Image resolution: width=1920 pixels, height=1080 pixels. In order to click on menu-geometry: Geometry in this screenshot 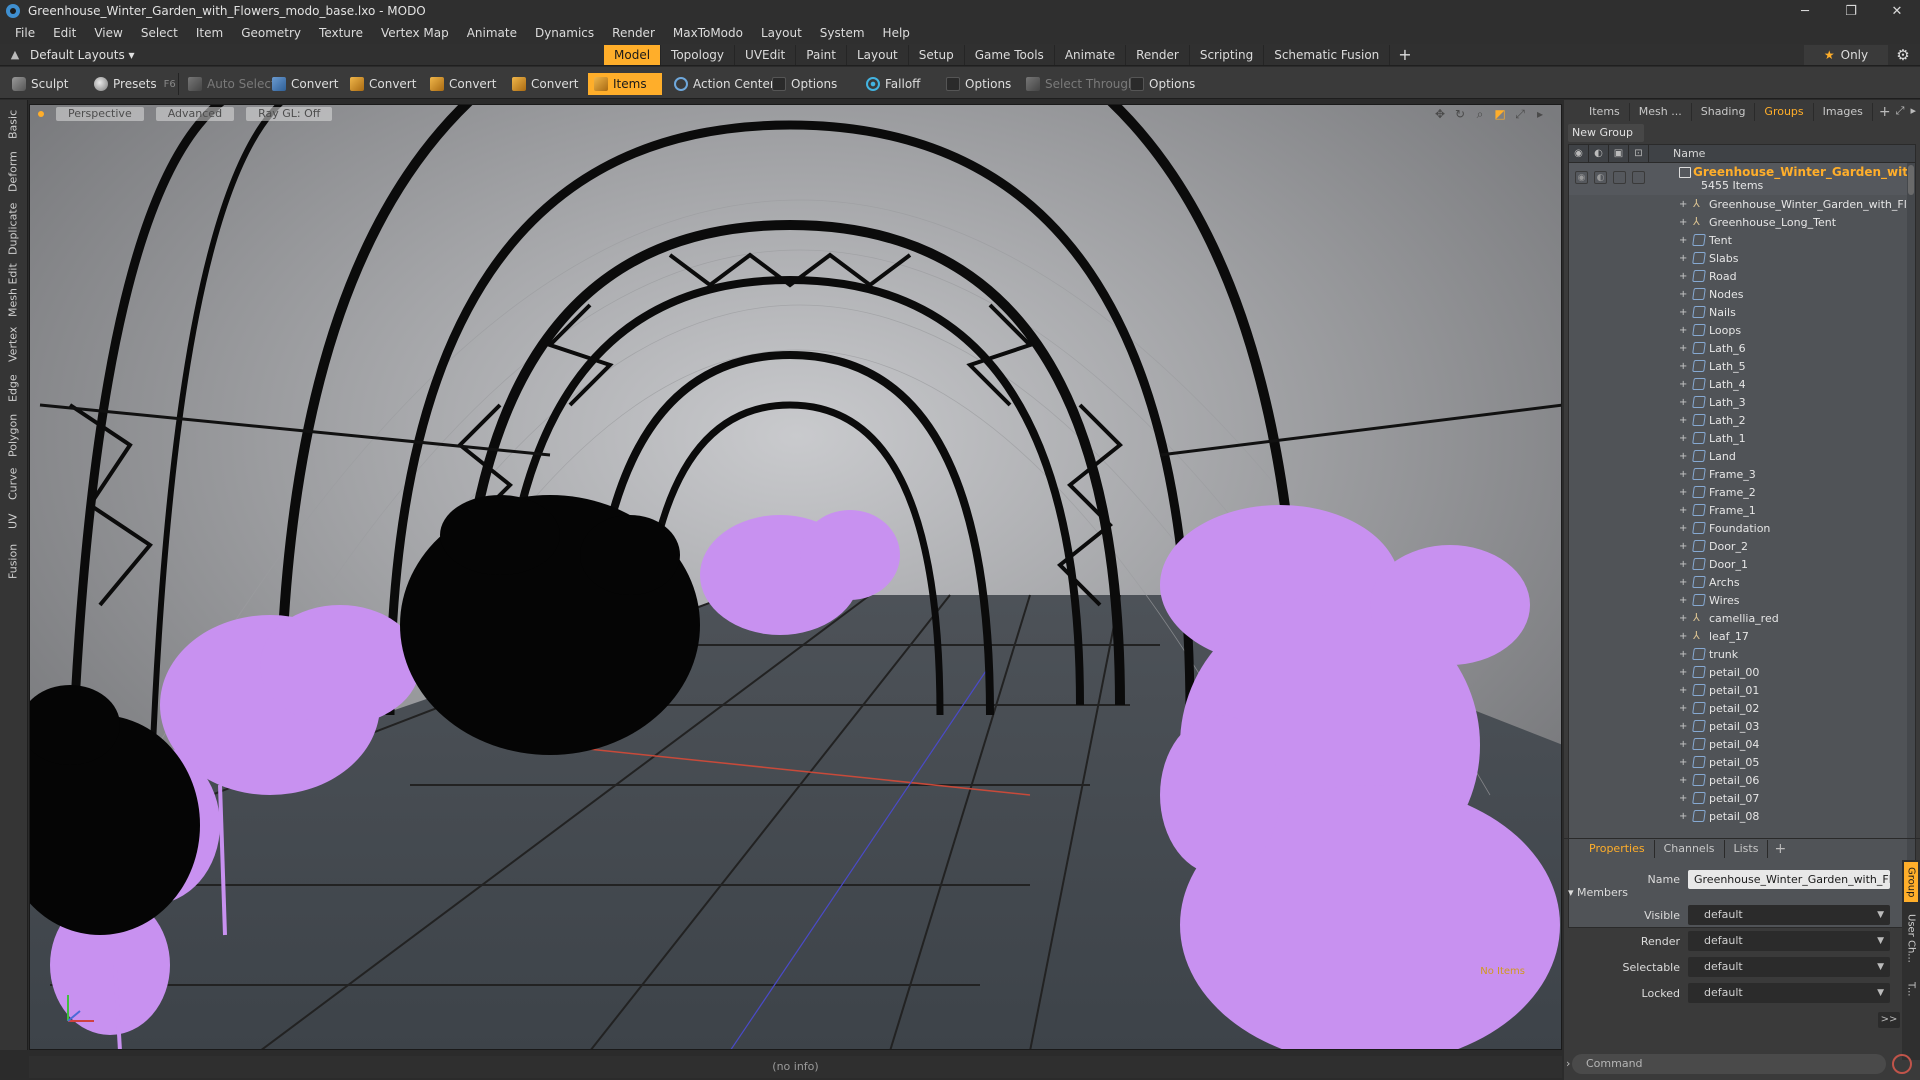, I will do `click(271, 33)`.